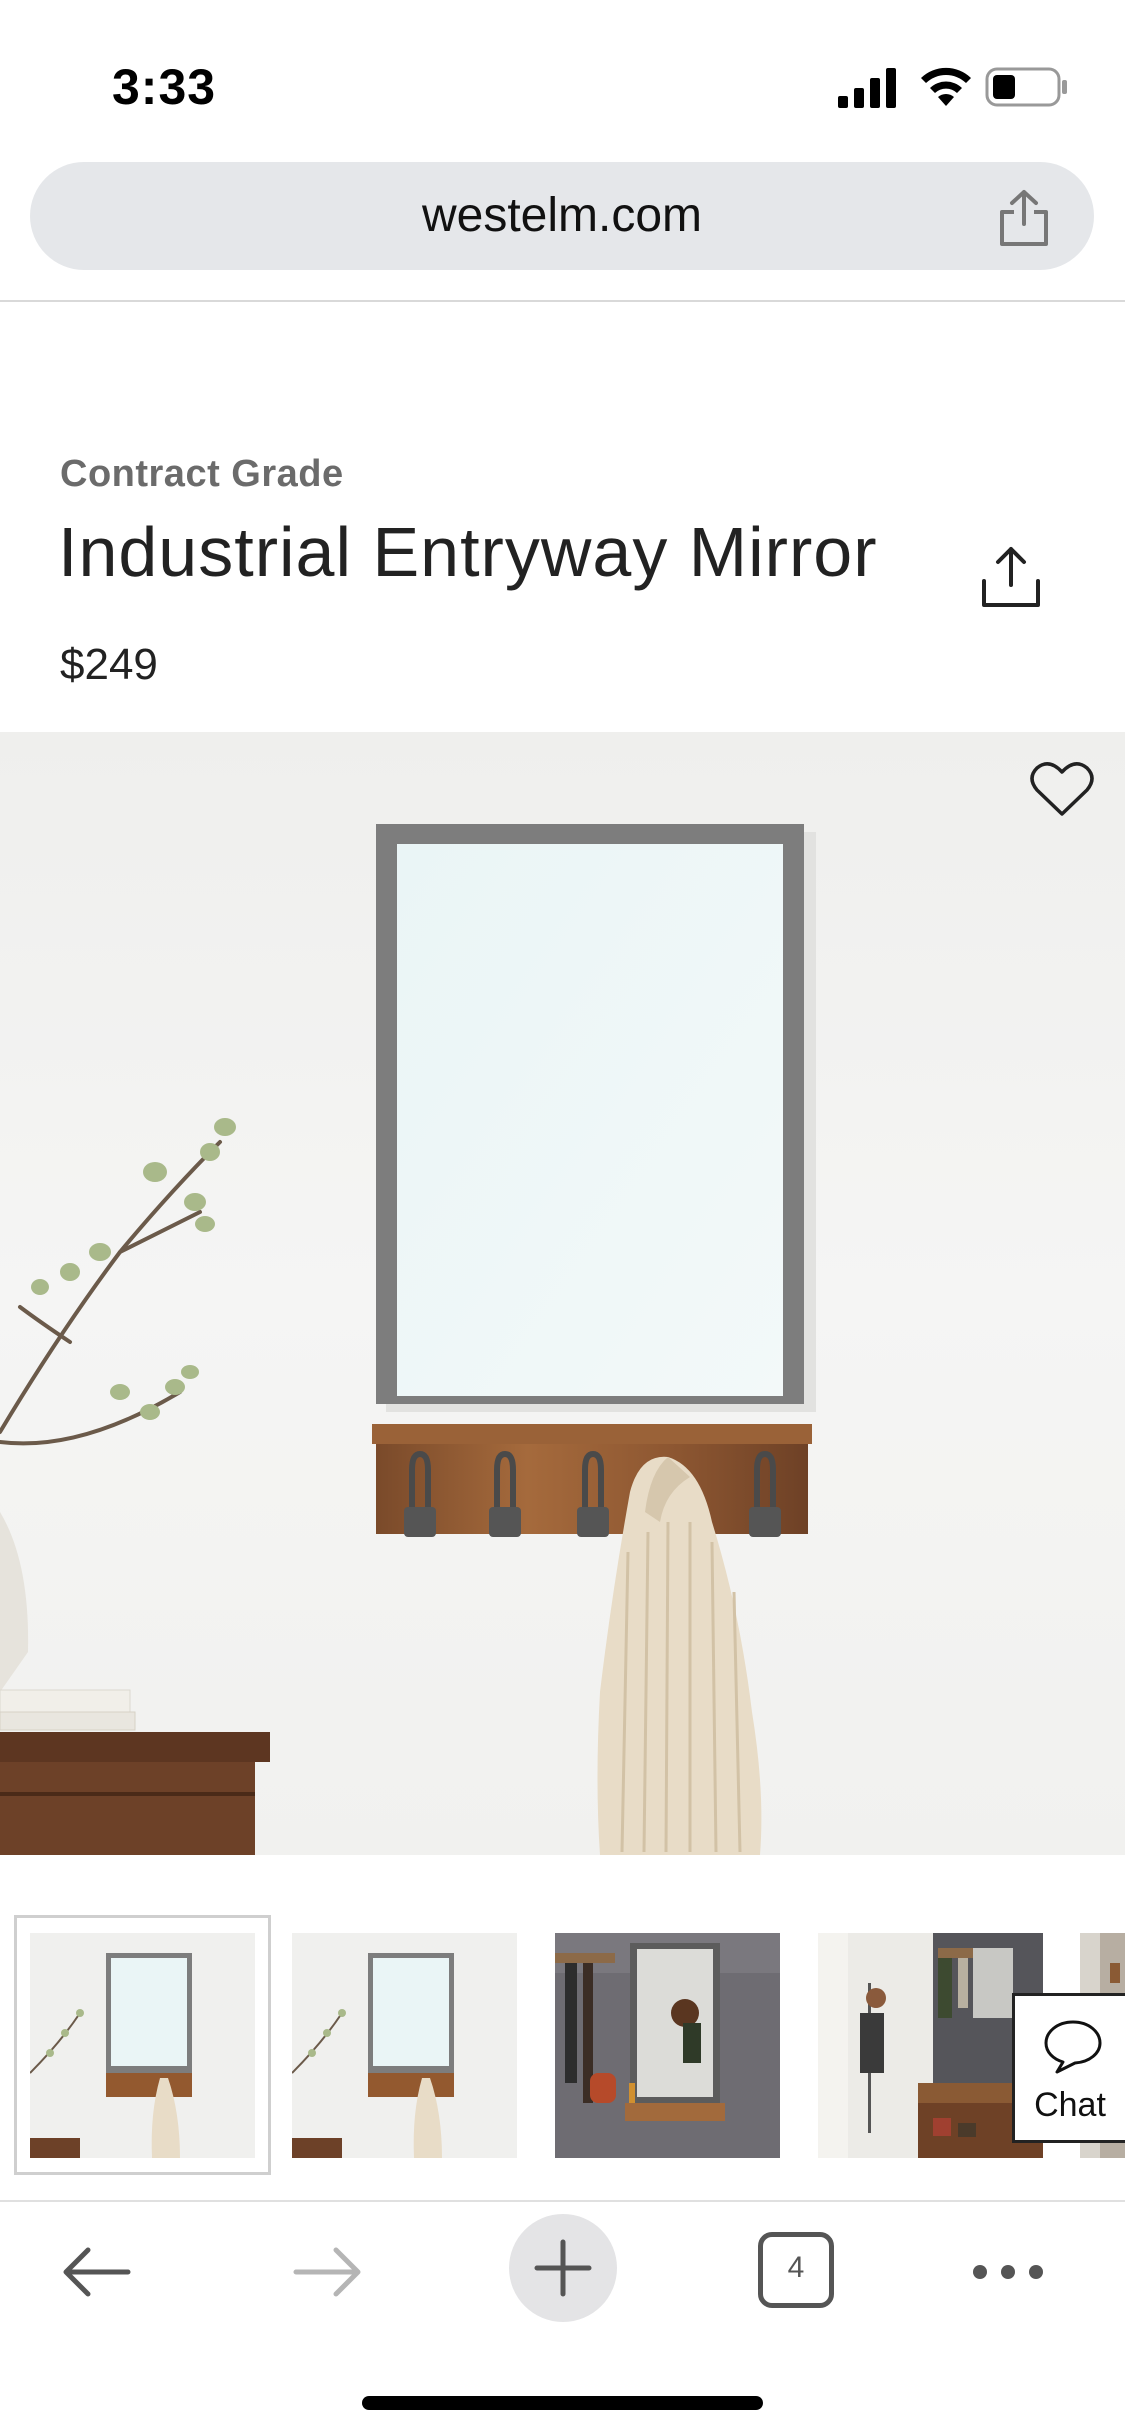 The image size is (1125, 2436). I want to click on speech-bubble-icon, so click(1073, 2047).